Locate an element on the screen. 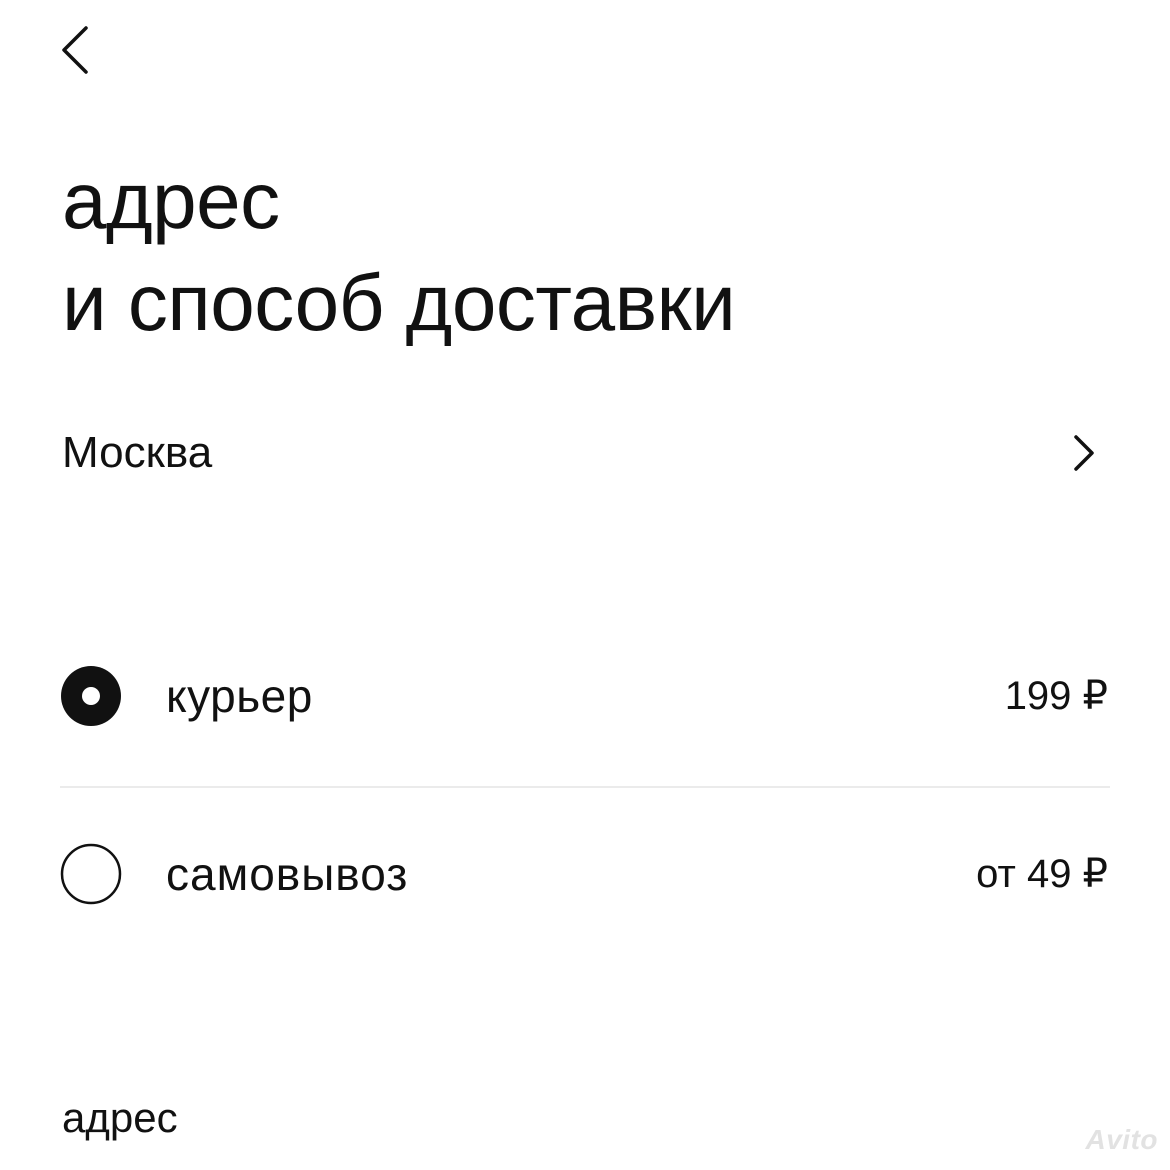  delivery-option-pickup: самовывоз от 49 ₽ is located at coordinates (585, 874).